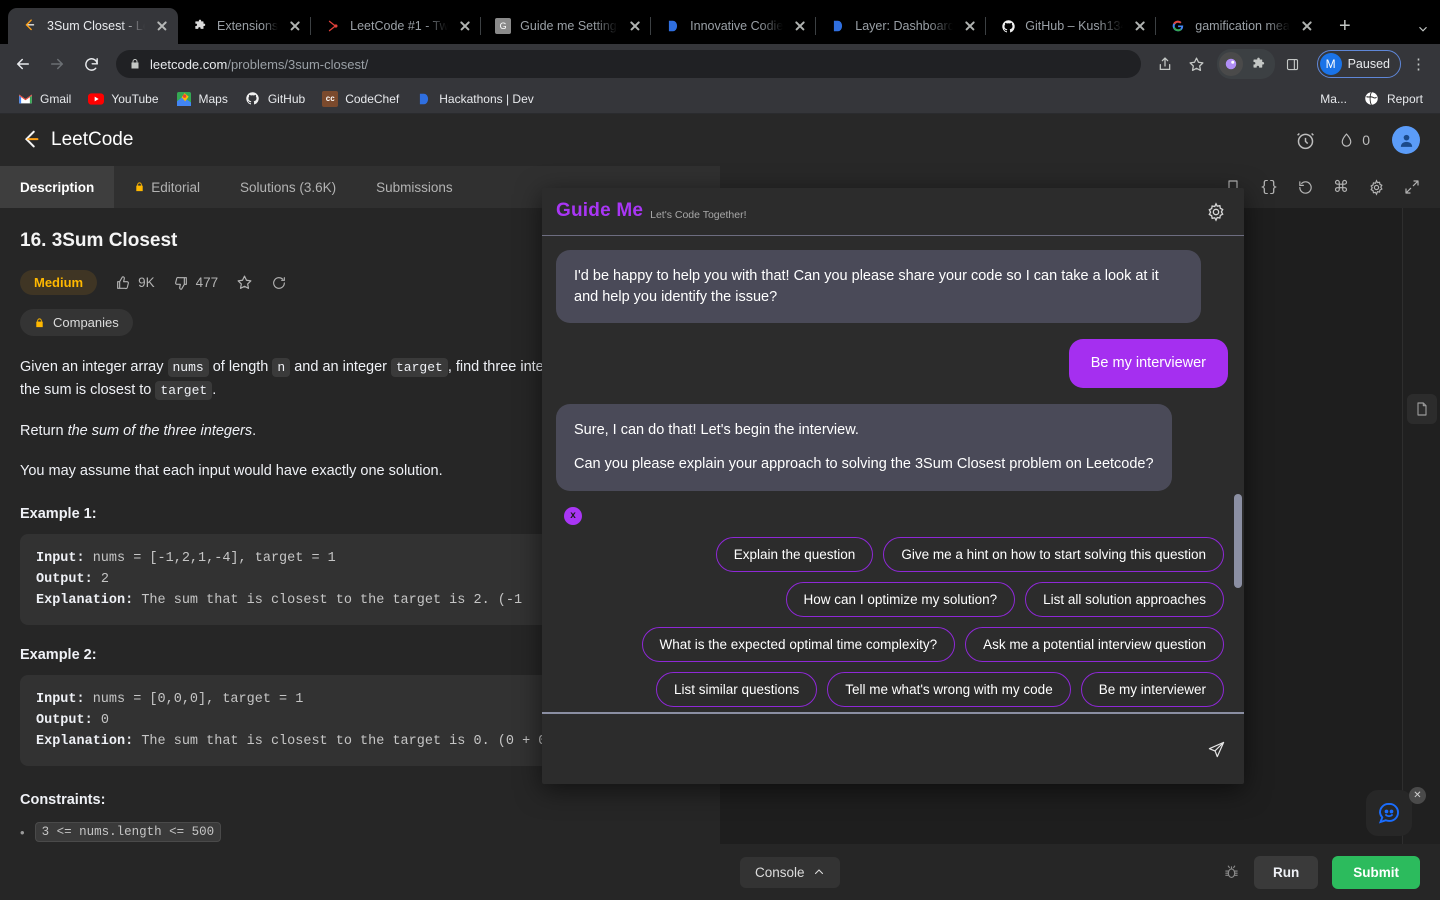 This screenshot has width=1440, height=900. What do you see at coordinates (1406, 140) in the screenshot?
I see `user-avatar` at bounding box center [1406, 140].